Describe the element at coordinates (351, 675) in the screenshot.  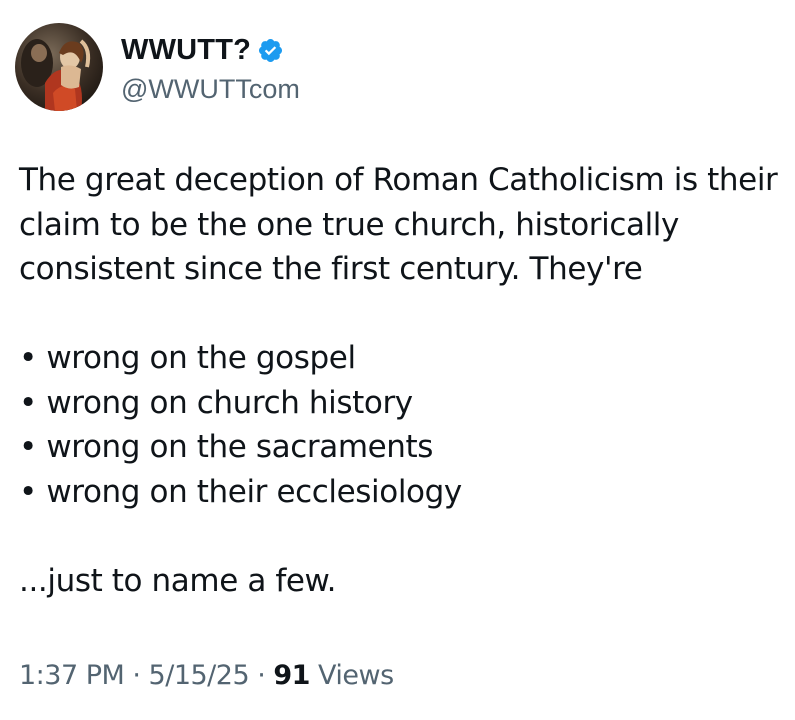
I see `views-label: Views` at that location.